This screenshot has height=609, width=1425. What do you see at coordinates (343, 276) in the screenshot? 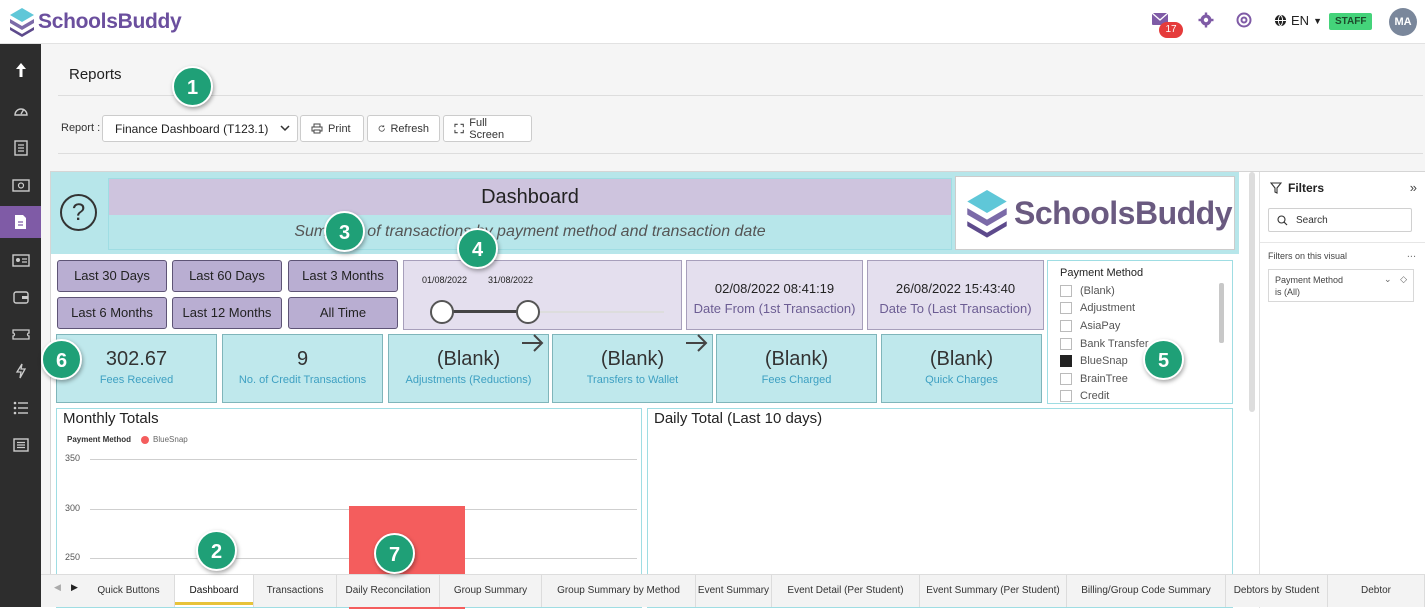
I see `last-3-months-button: Last 3 Months` at bounding box center [343, 276].